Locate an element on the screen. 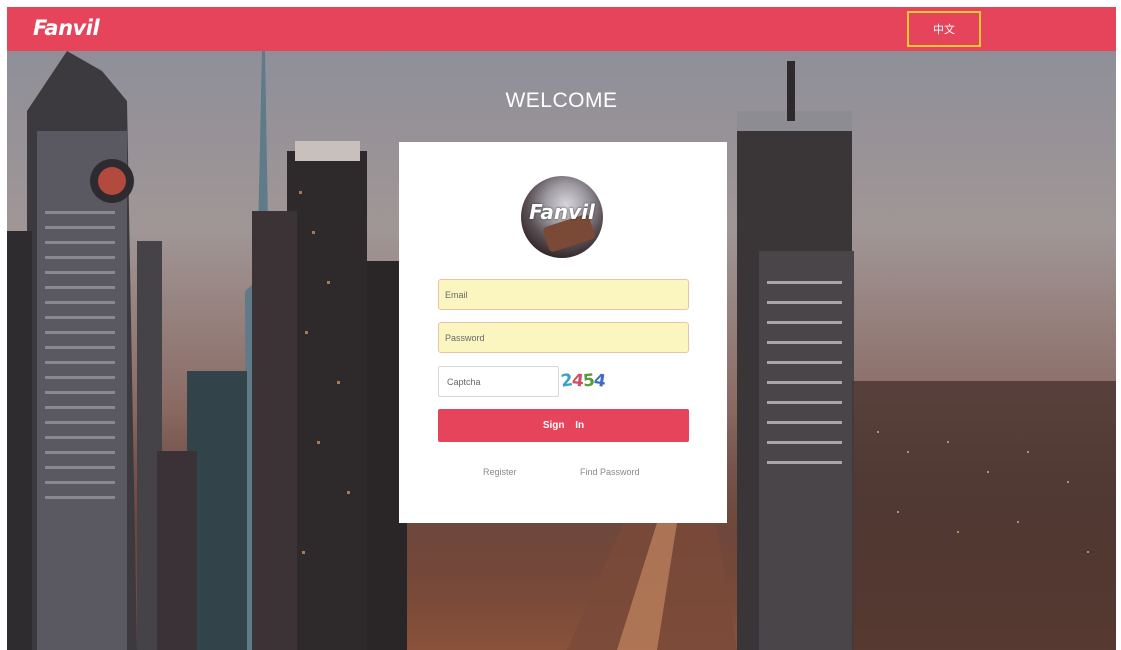 Image resolution: width=1121 pixels, height=650 pixels. avatar-brand-text: Fanvil is located at coordinates (562, 212).